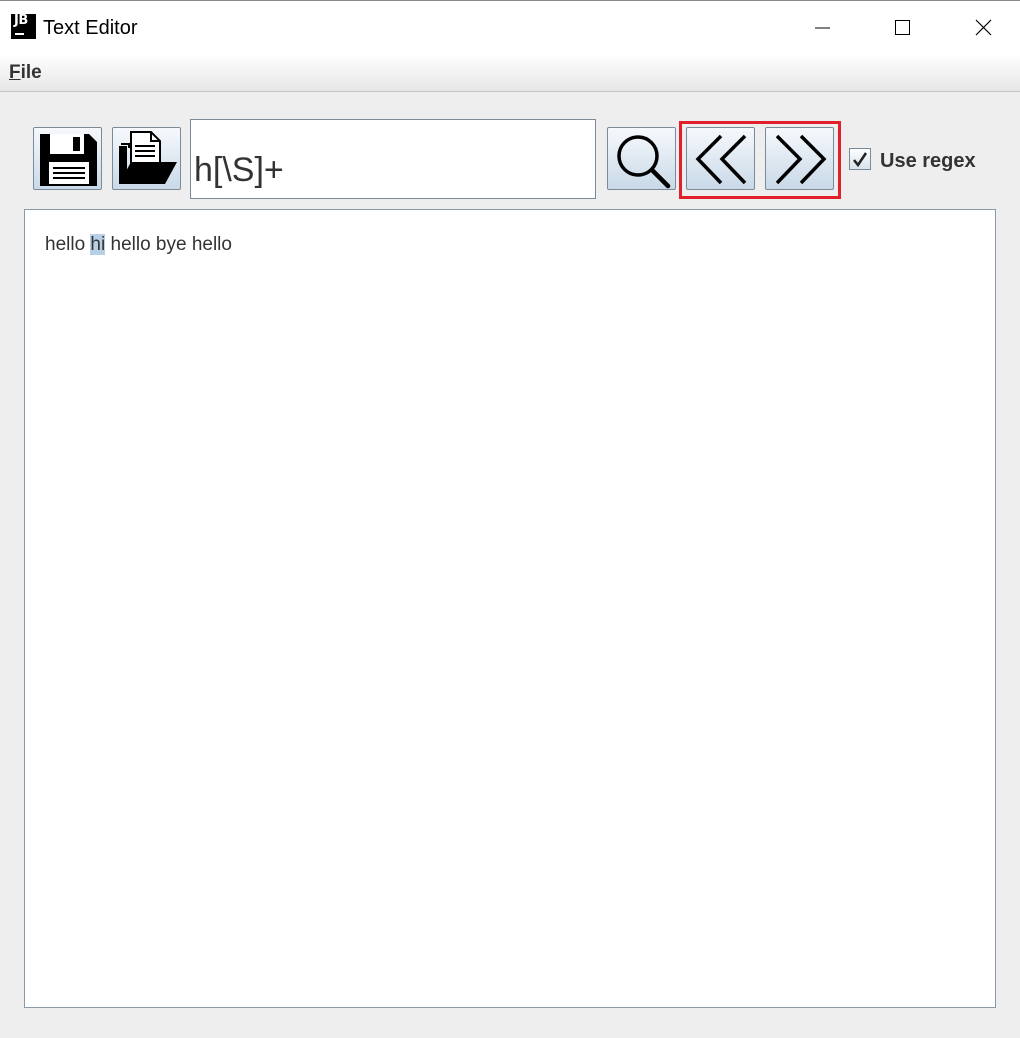  I want to click on open-button, so click(146, 158).